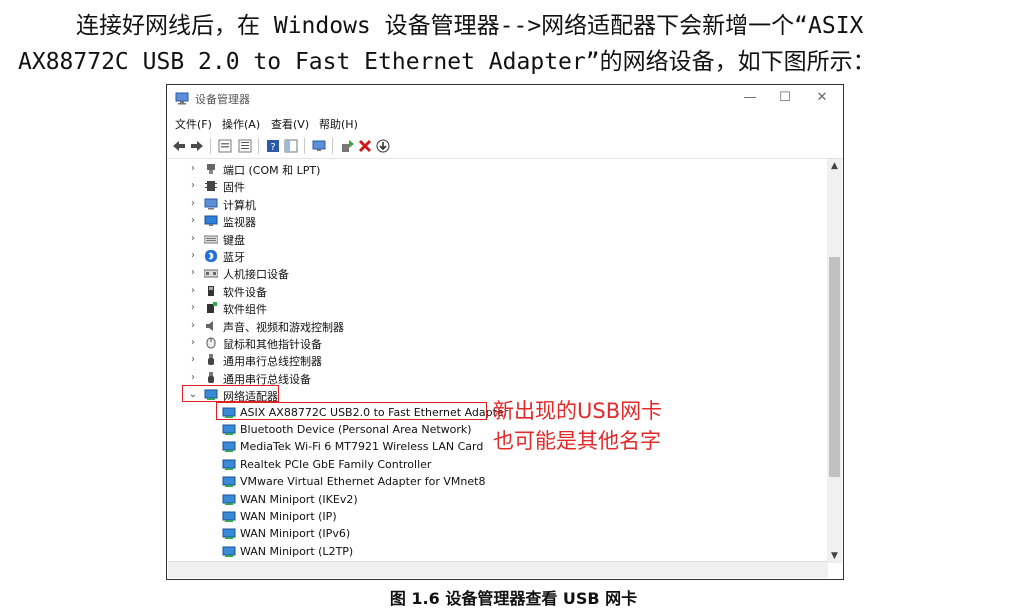 The height and width of the screenshot is (615, 1027). Describe the element at coordinates (834, 166) in the screenshot. I see `scroll-up-icon: ▲` at that location.